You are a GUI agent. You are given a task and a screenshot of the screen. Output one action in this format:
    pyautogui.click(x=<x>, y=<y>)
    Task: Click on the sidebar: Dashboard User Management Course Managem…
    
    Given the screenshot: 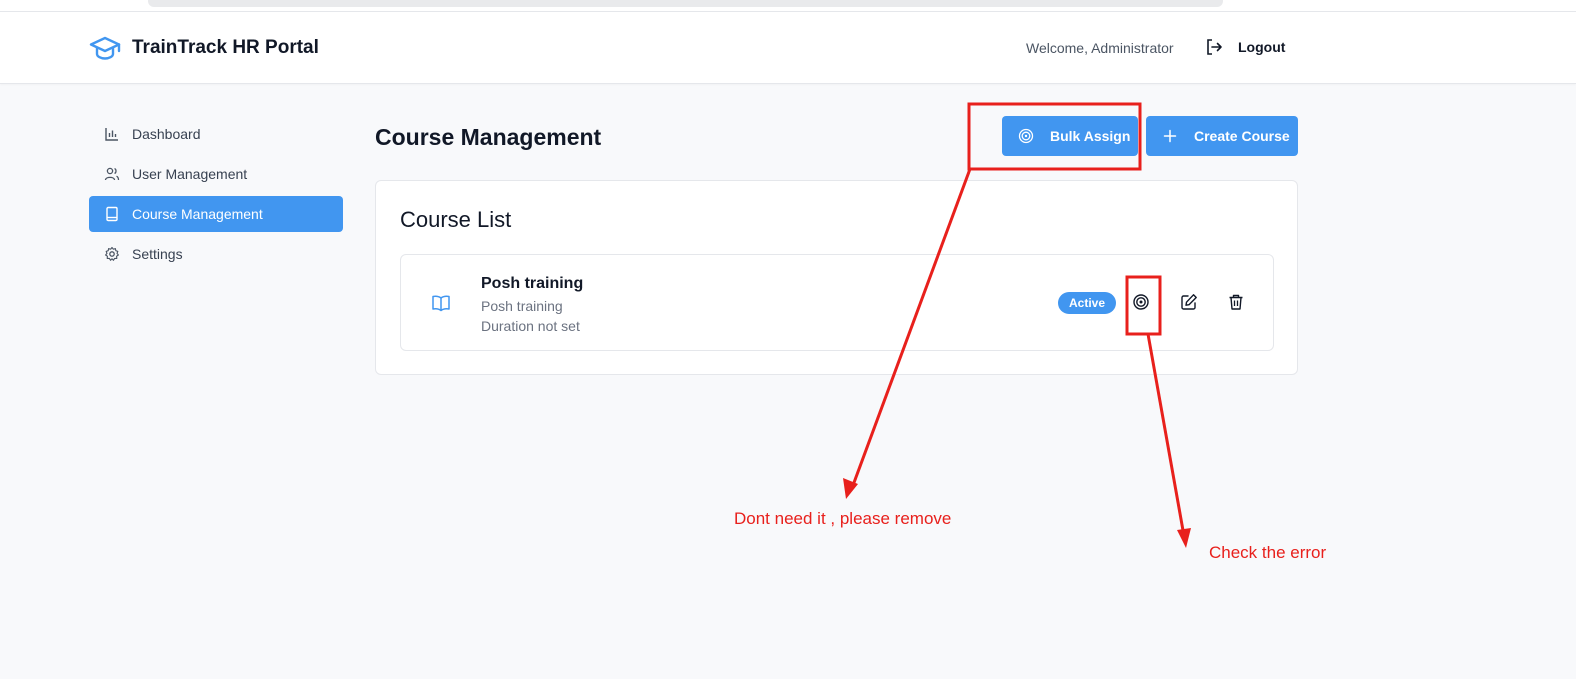 What is the action you would take?
    pyautogui.click(x=216, y=196)
    